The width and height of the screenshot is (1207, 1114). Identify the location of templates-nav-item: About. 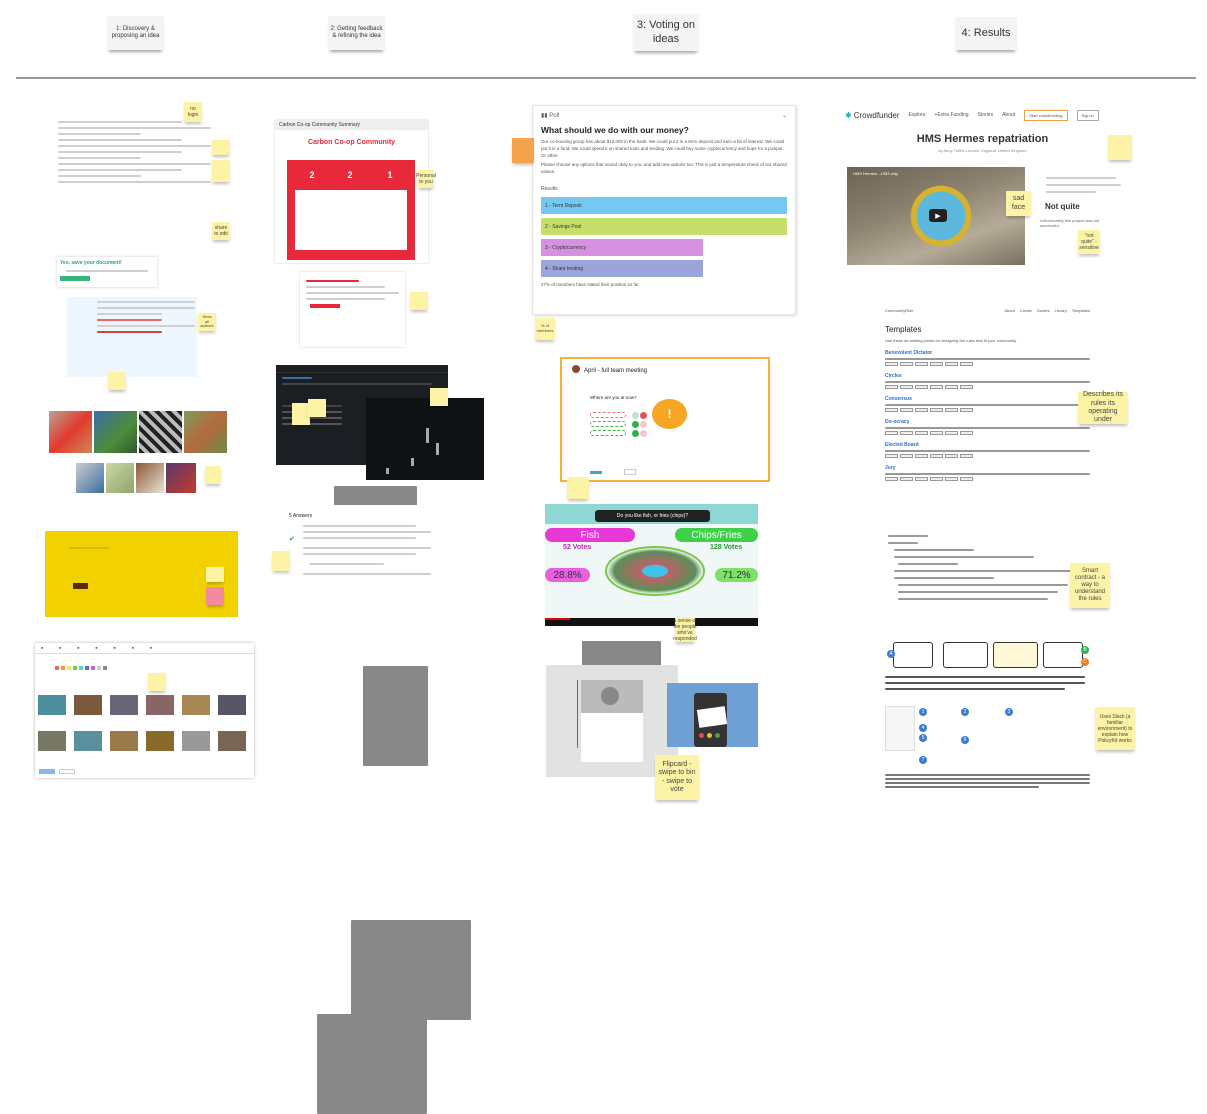
(1009, 310).